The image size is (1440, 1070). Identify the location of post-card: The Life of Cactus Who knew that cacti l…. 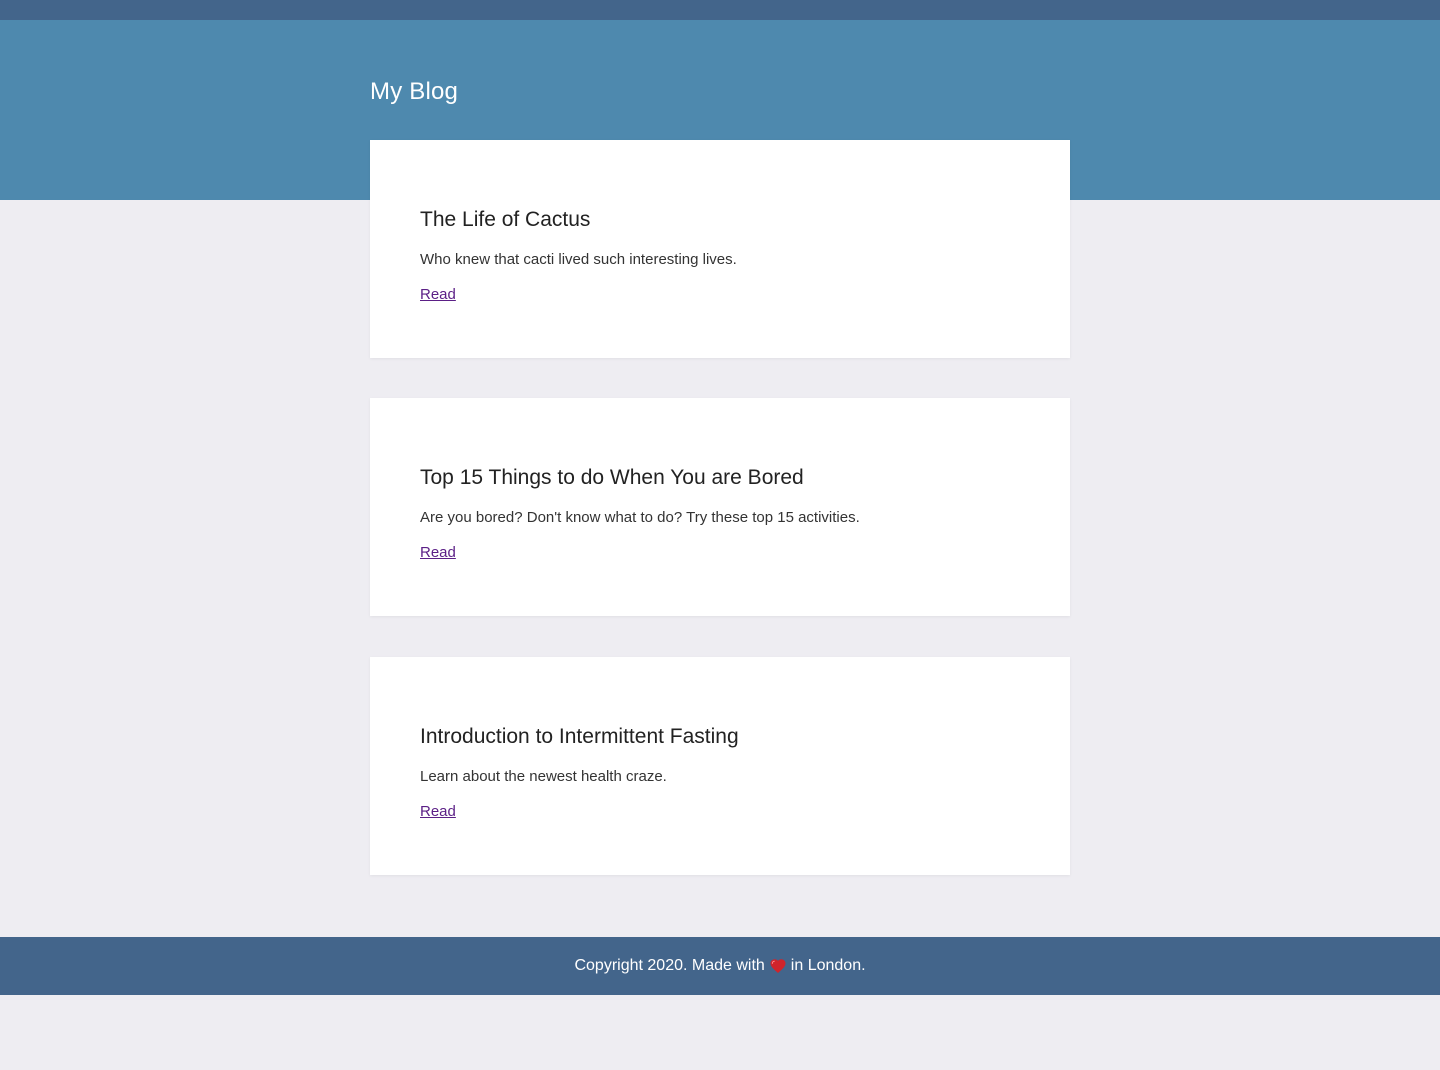
(720, 249).